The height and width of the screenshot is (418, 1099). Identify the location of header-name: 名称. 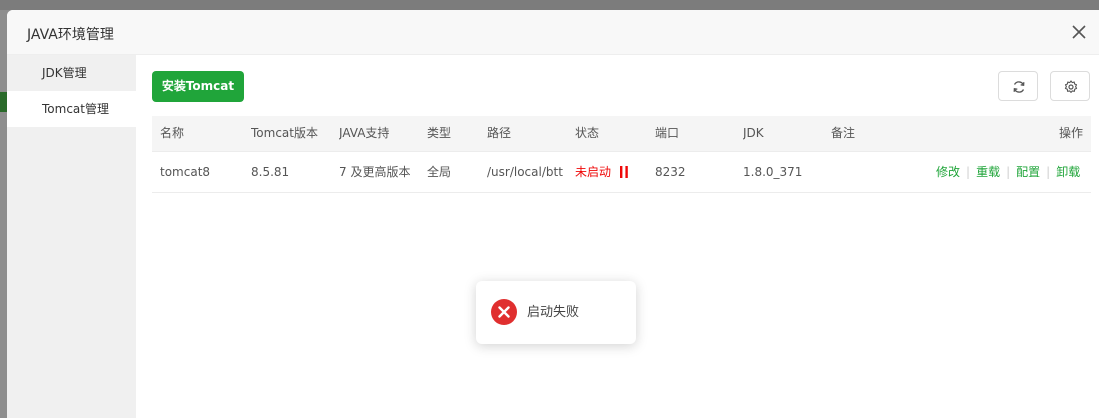
(172, 133).